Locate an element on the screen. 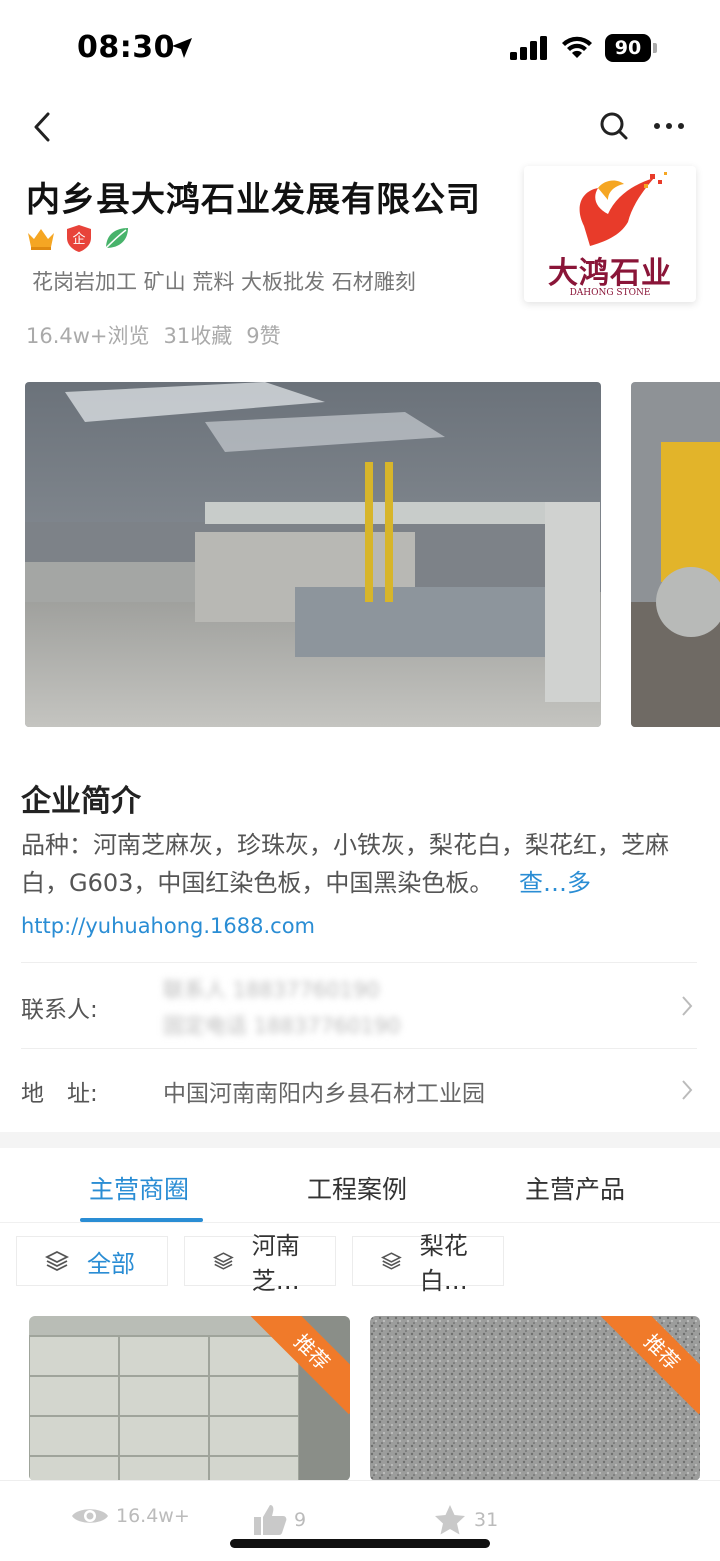  contact-label: 联系人: is located at coordinates (59, 1010).